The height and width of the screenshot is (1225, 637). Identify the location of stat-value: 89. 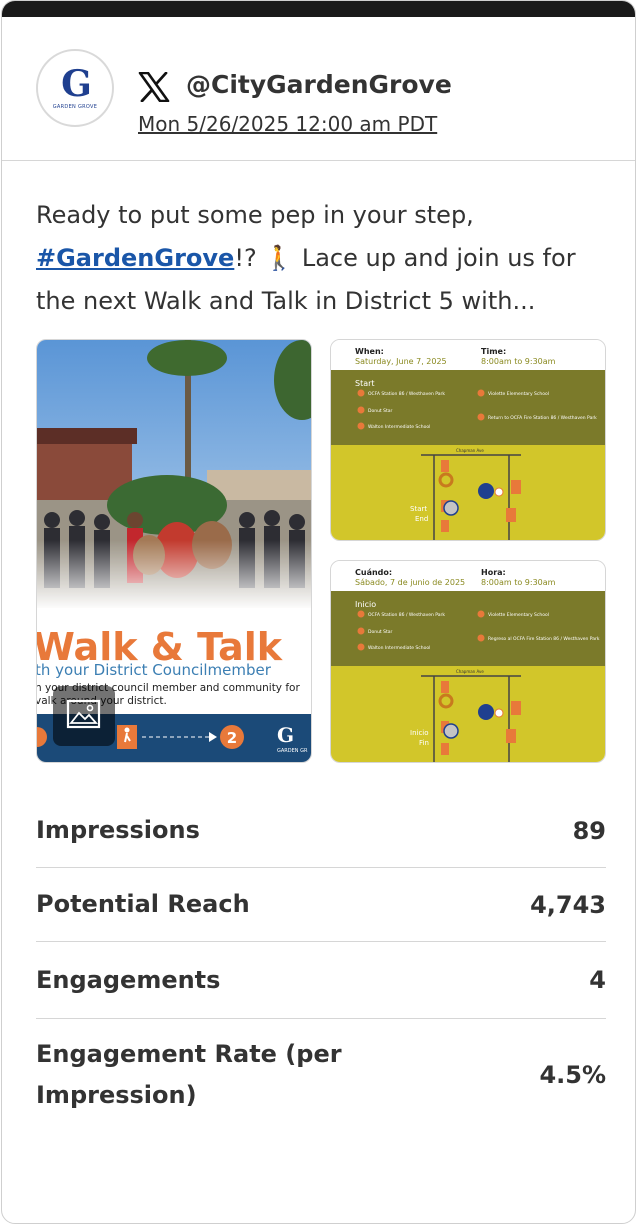
(589, 830).